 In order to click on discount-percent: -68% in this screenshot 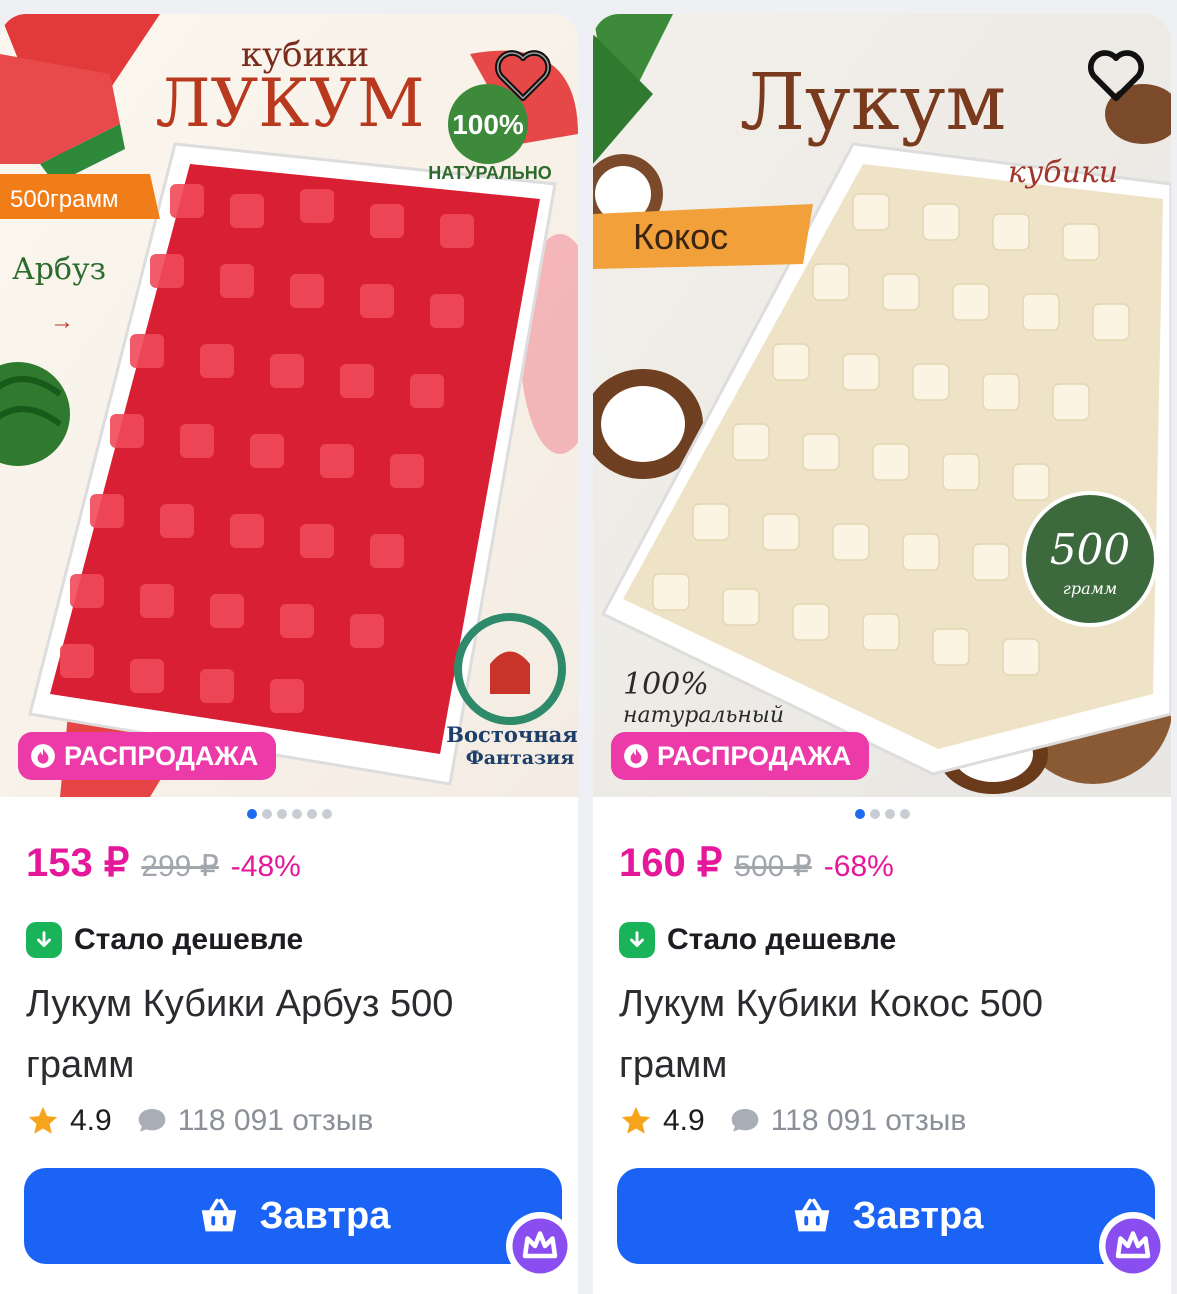, I will do `click(858, 866)`.